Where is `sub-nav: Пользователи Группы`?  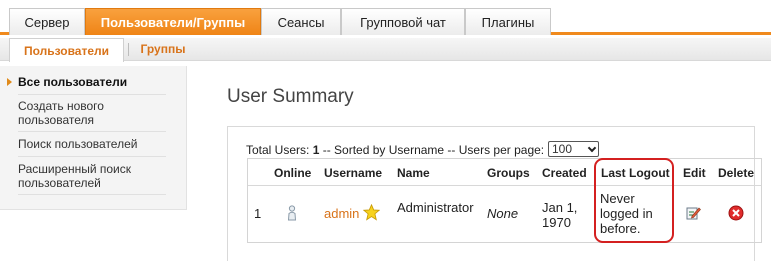
sub-nav: Пользователи Группы is located at coordinates (385, 50).